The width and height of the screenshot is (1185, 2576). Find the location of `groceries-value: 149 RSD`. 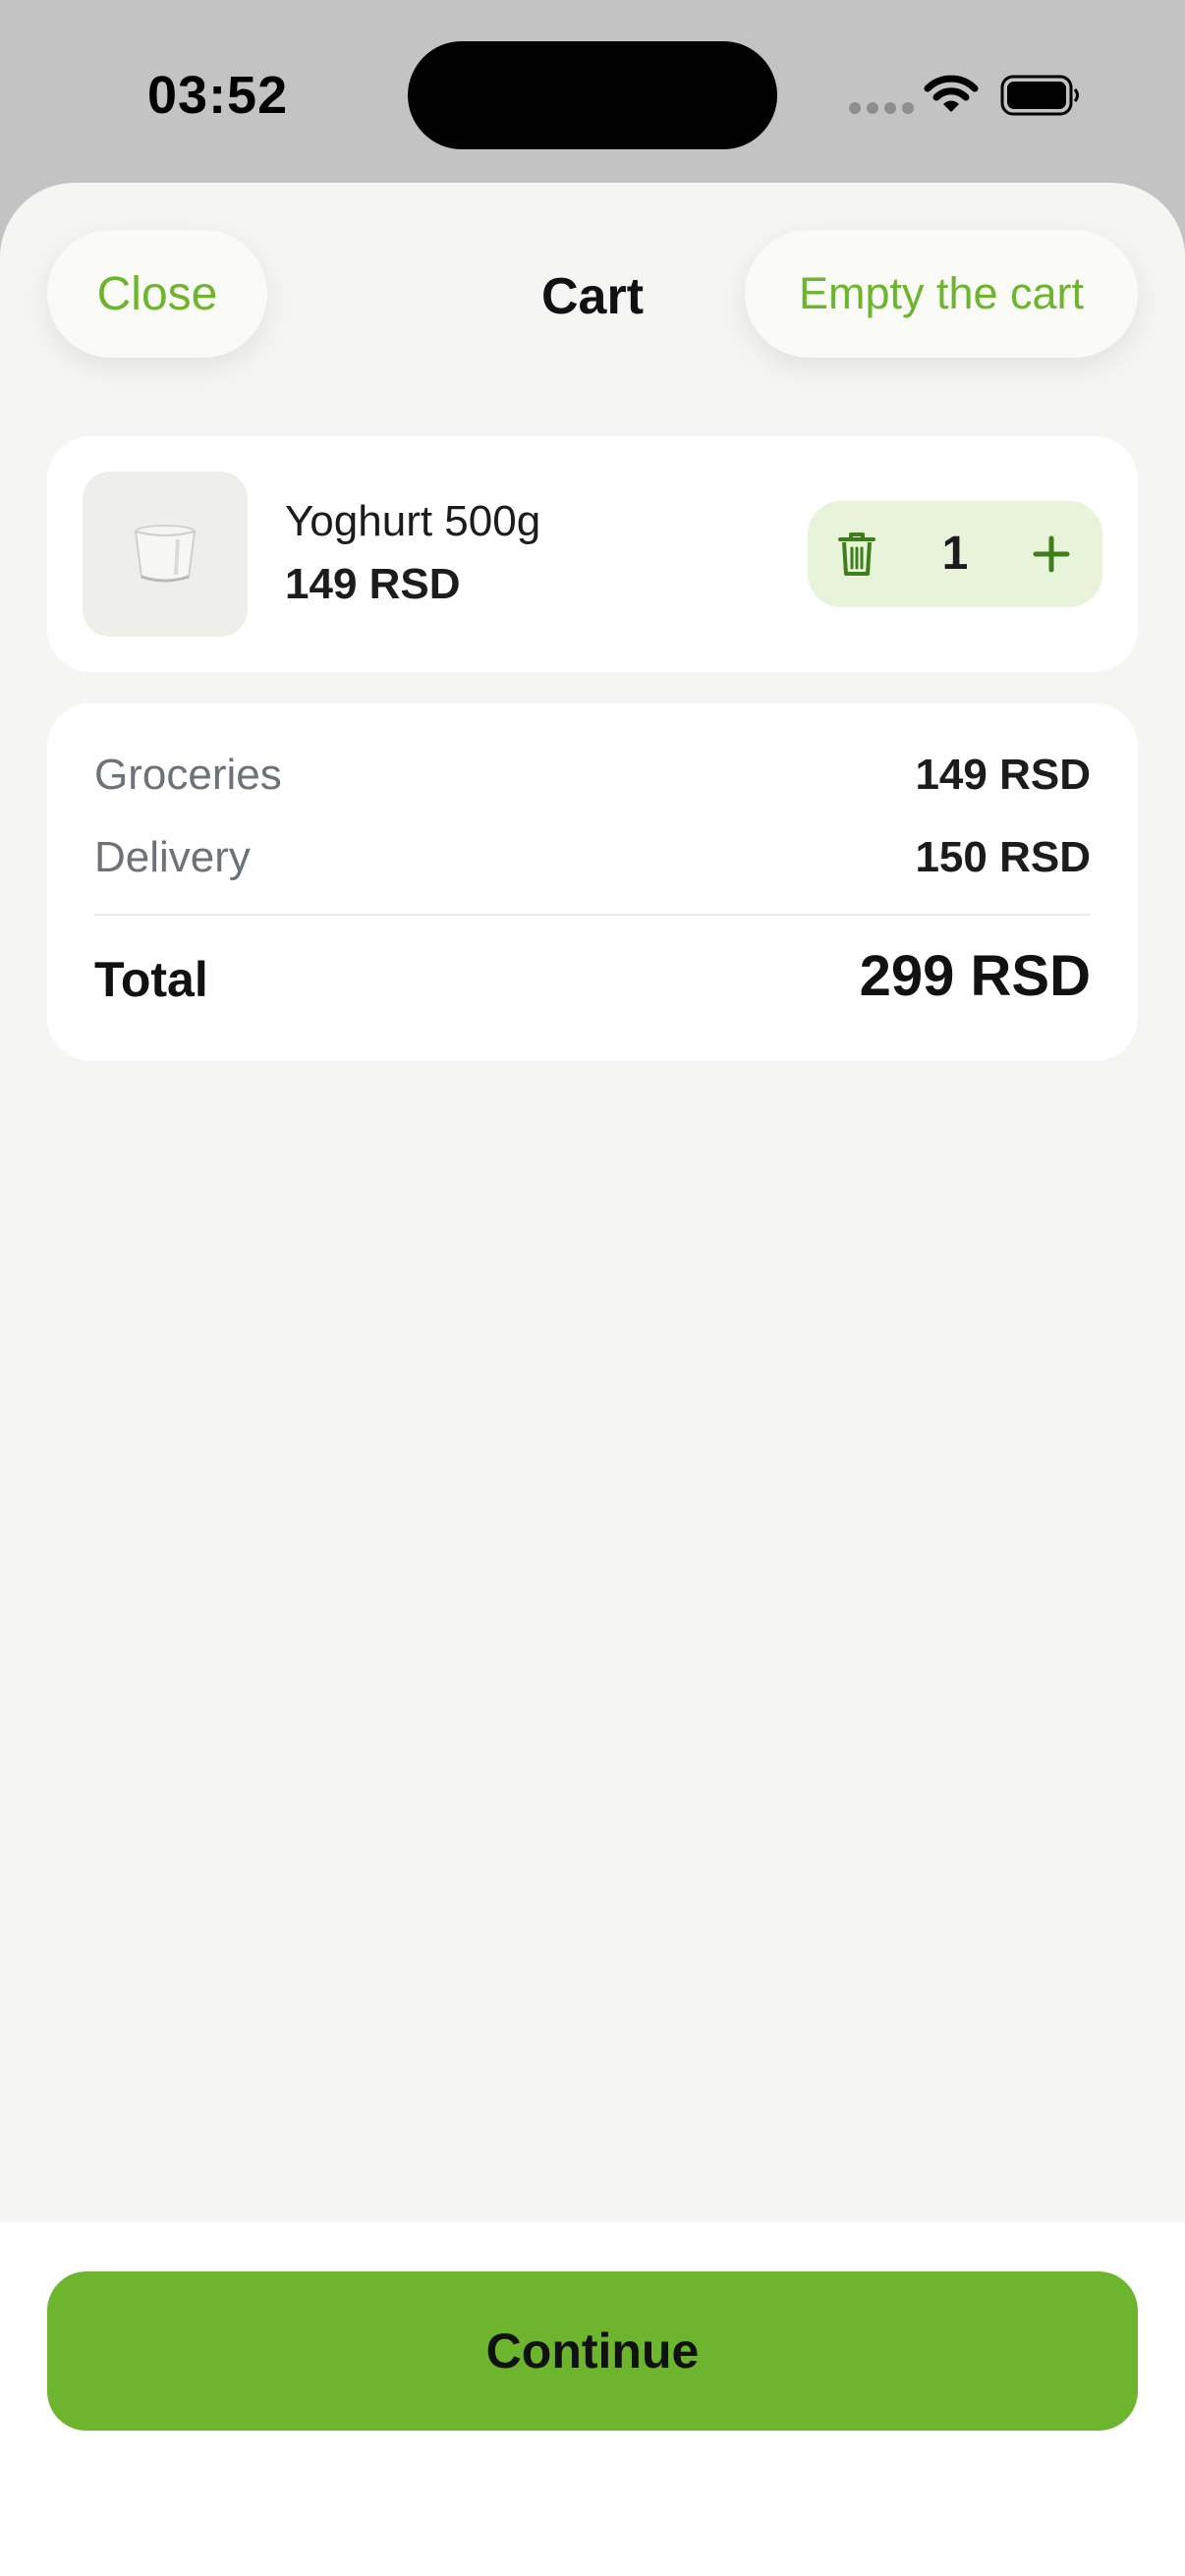

groceries-value: 149 RSD is located at coordinates (1003, 775).